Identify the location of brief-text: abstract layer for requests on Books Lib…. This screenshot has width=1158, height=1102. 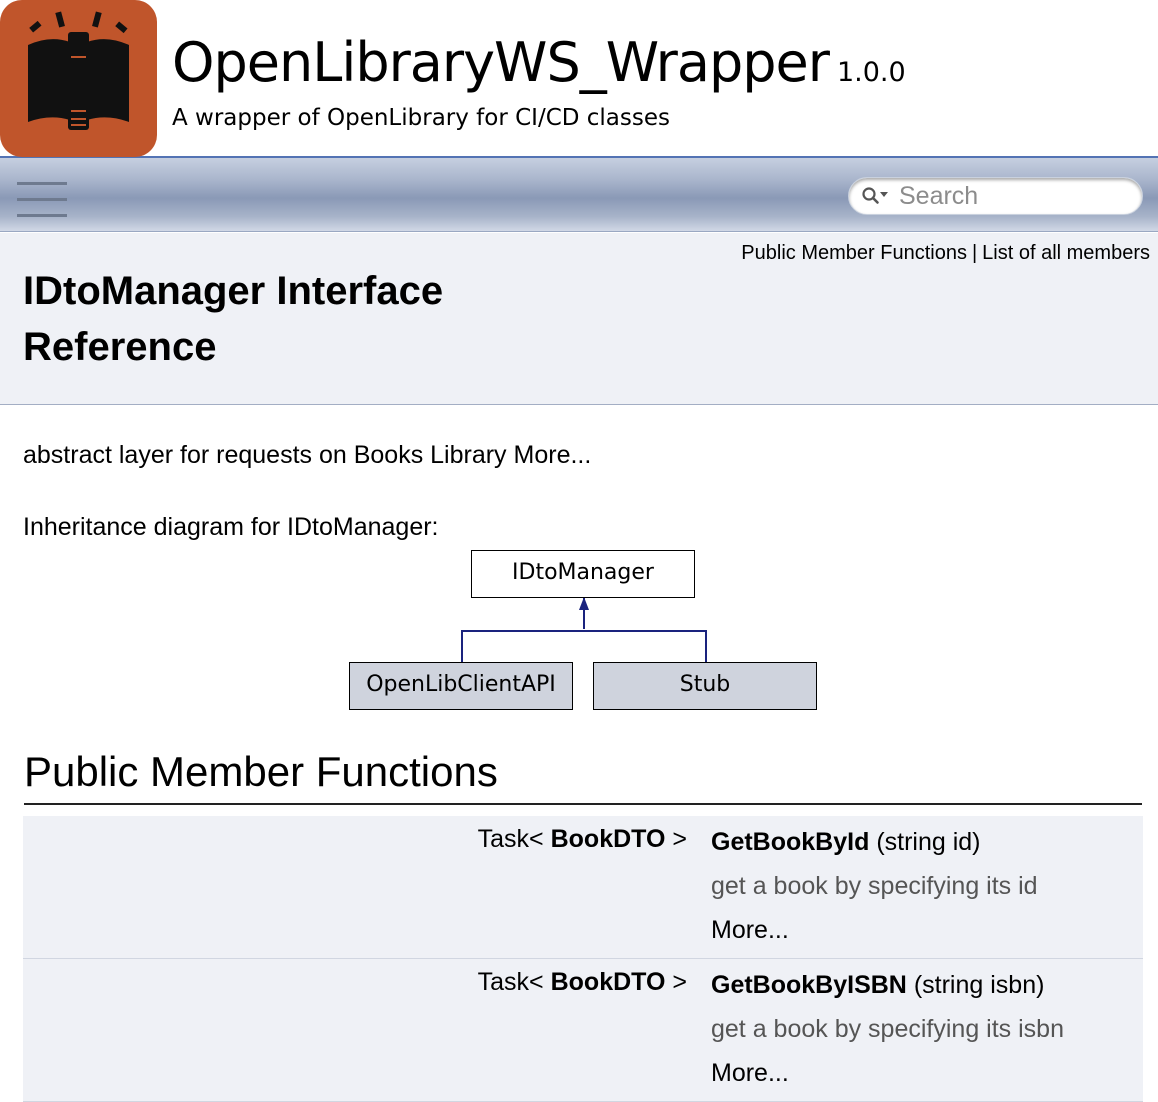
(265, 455).